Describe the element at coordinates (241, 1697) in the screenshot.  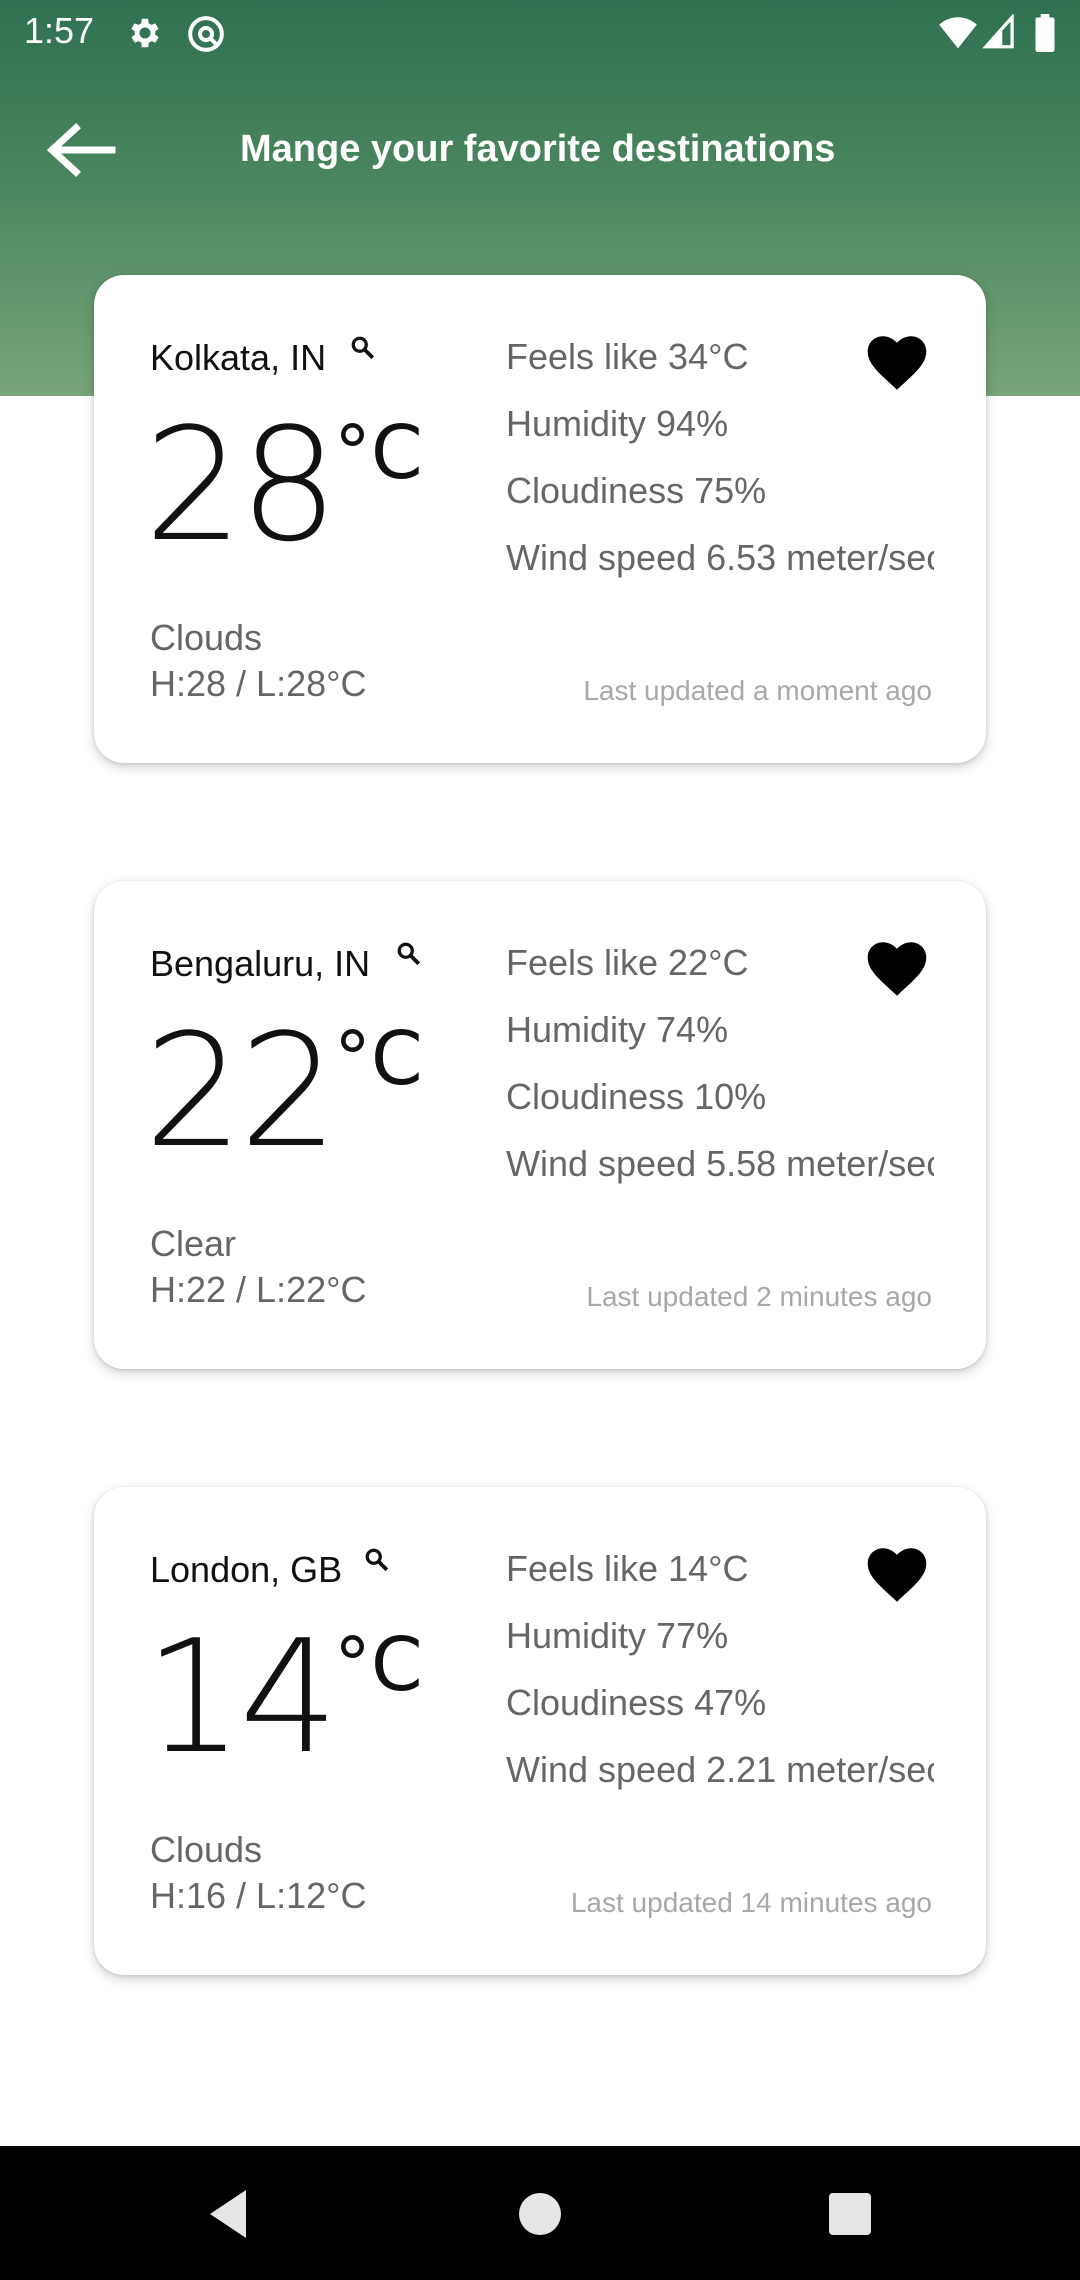
I see `temperature-value: 14` at that location.